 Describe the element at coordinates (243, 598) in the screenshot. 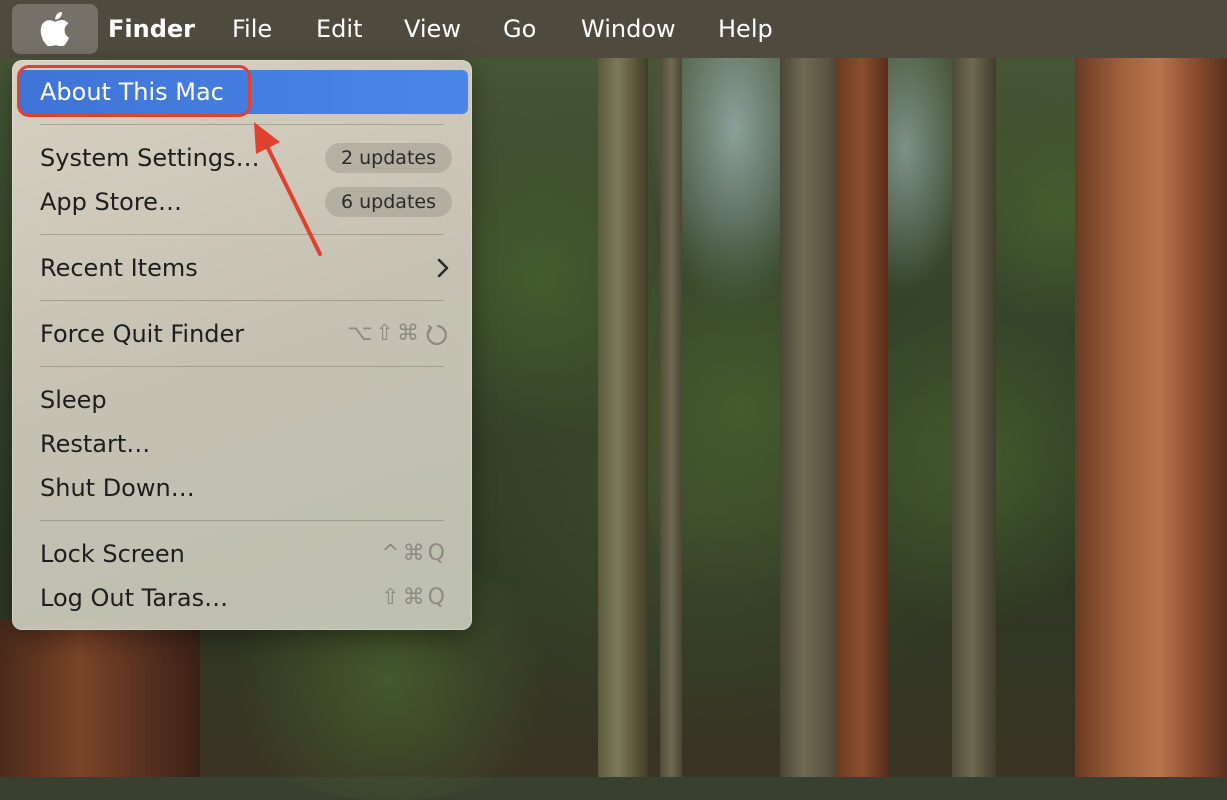

I see `log-out-item: Log Out Taras… ⇧⌘Q` at that location.